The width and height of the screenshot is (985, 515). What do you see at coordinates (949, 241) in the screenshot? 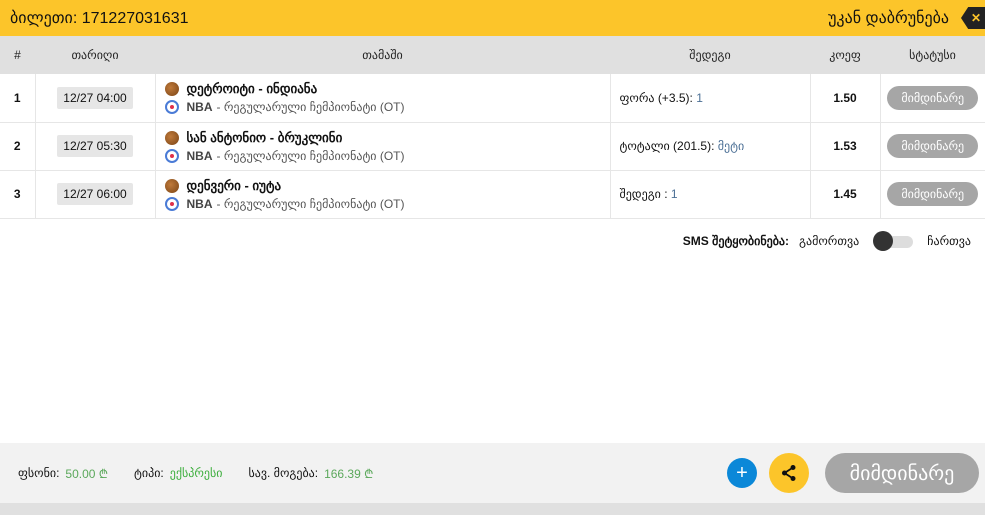
I see `sms-on-label: ჩართვა` at bounding box center [949, 241].